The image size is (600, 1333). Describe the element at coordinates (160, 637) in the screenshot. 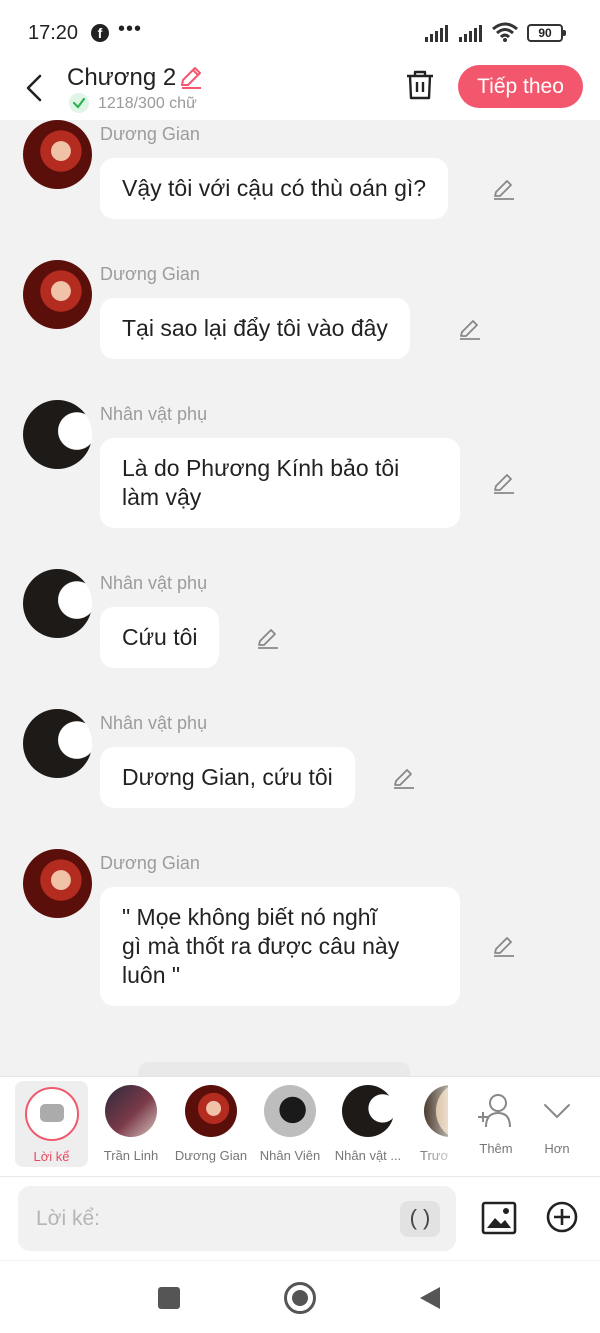

I see `message-bubble: Cứu tôi` at that location.